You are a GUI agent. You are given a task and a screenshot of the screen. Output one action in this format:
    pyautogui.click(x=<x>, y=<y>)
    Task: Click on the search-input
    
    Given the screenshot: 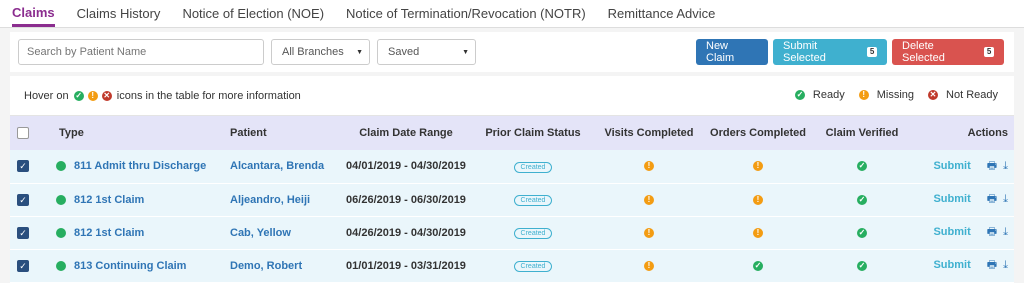 What is the action you would take?
    pyautogui.click(x=141, y=52)
    